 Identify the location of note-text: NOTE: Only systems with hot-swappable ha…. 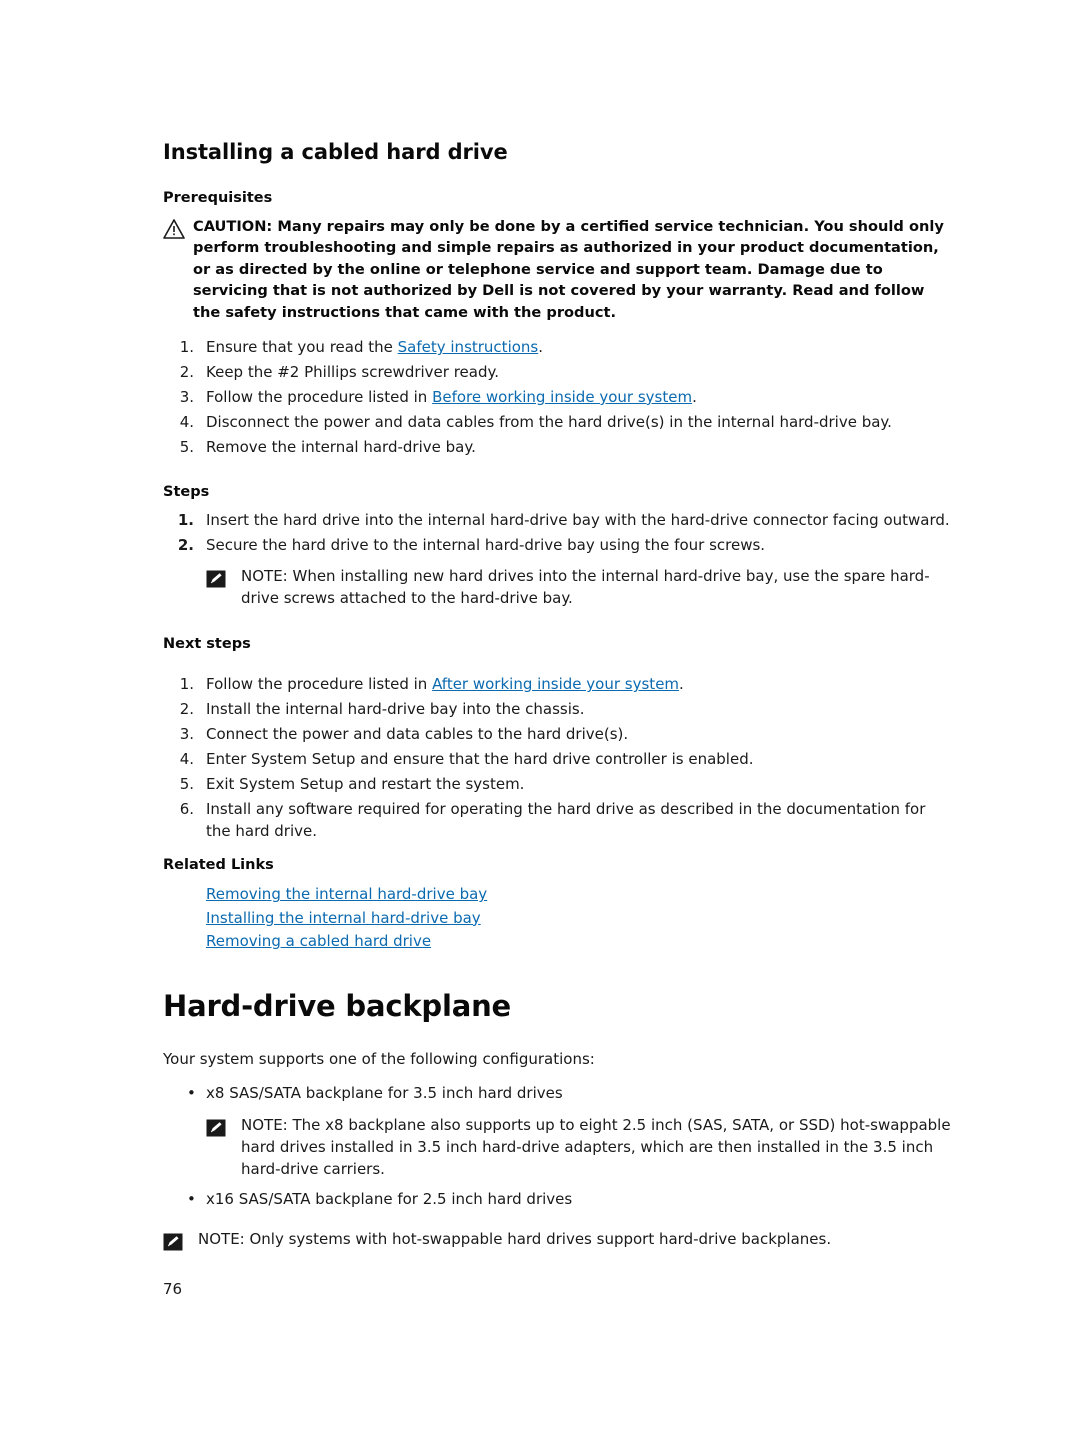
(515, 1238).